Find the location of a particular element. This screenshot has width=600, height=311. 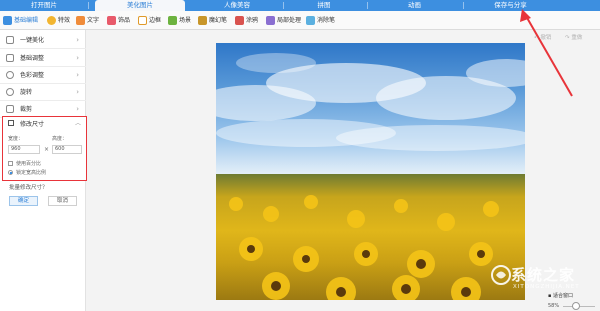

times-symbol: × is located at coordinates (47, 149).